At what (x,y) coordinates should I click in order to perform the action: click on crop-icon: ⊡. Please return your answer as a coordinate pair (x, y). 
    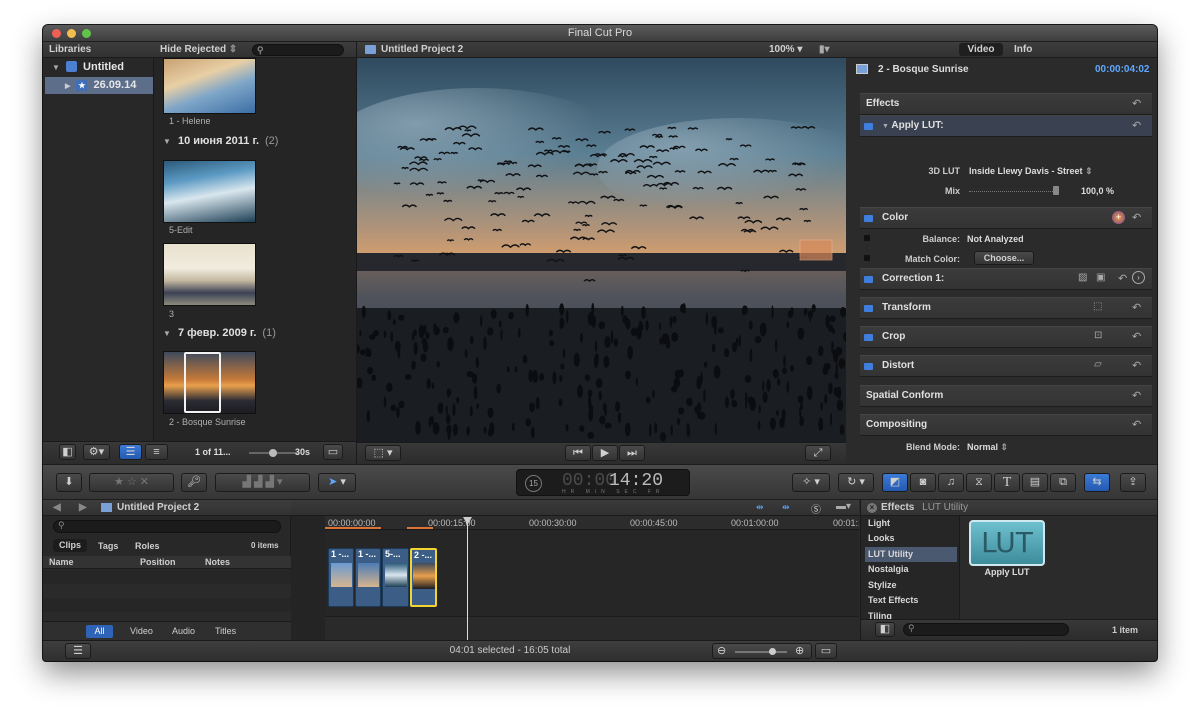
    Looking at the image, I should click on (1098, 335).